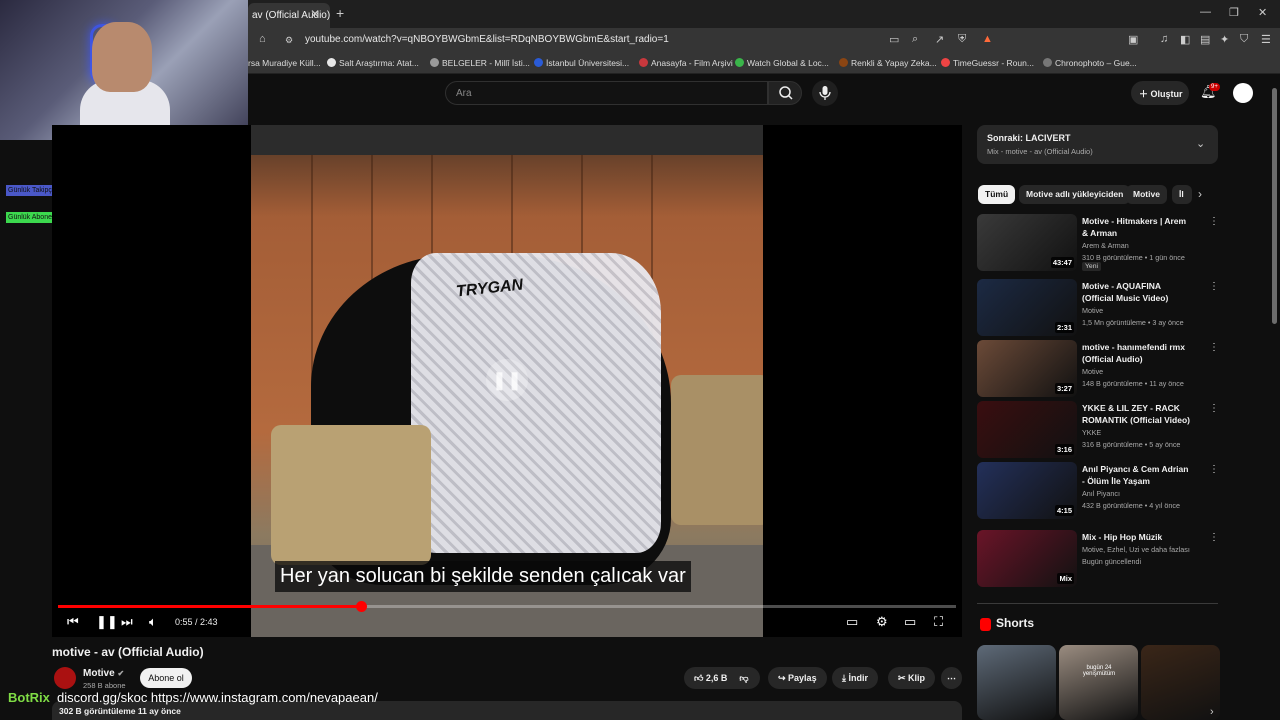  Describe the element at coordinates (1262, 12) in the screenshot. I see `close-window-icon: ✕` at that location.